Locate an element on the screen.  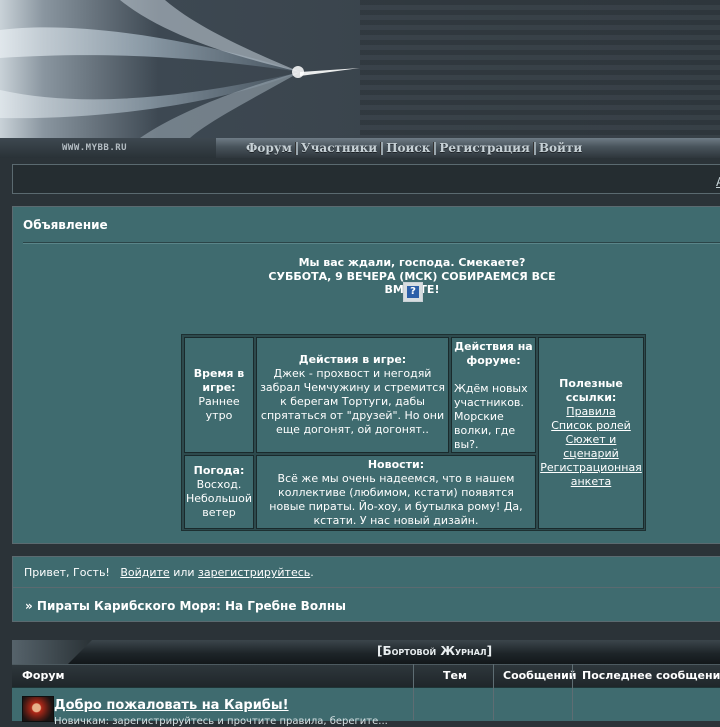
announcement-divider is located at coordinates (371, 243).